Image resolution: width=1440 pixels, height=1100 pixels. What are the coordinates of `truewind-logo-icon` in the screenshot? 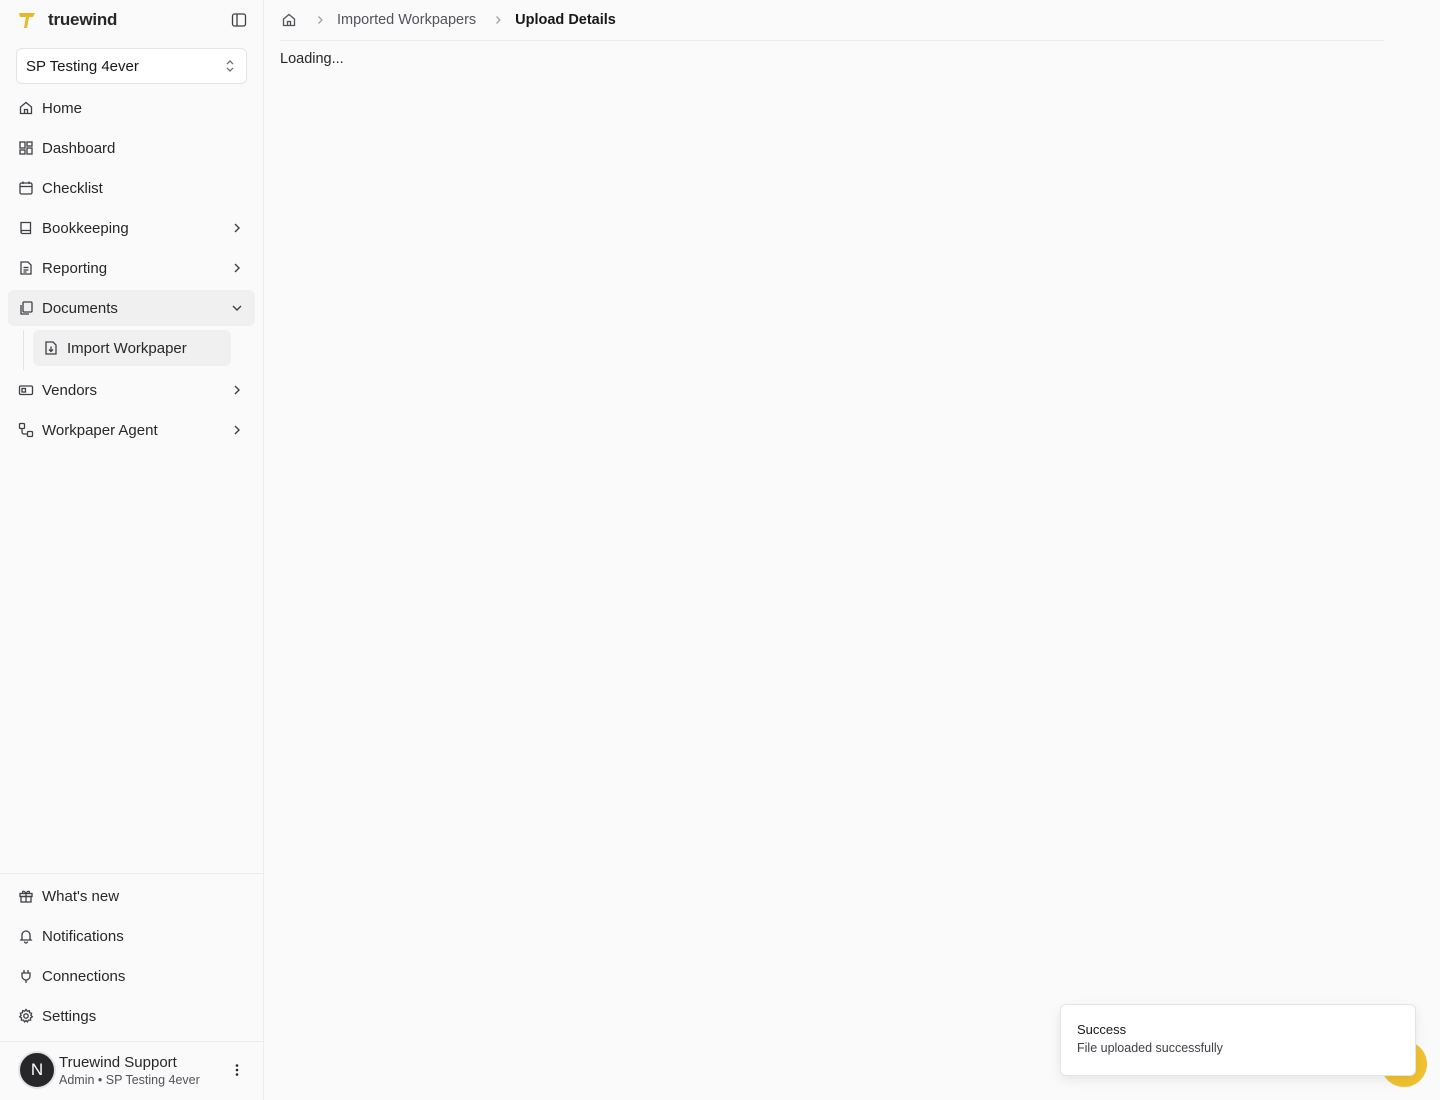 It's located at (27, 20).